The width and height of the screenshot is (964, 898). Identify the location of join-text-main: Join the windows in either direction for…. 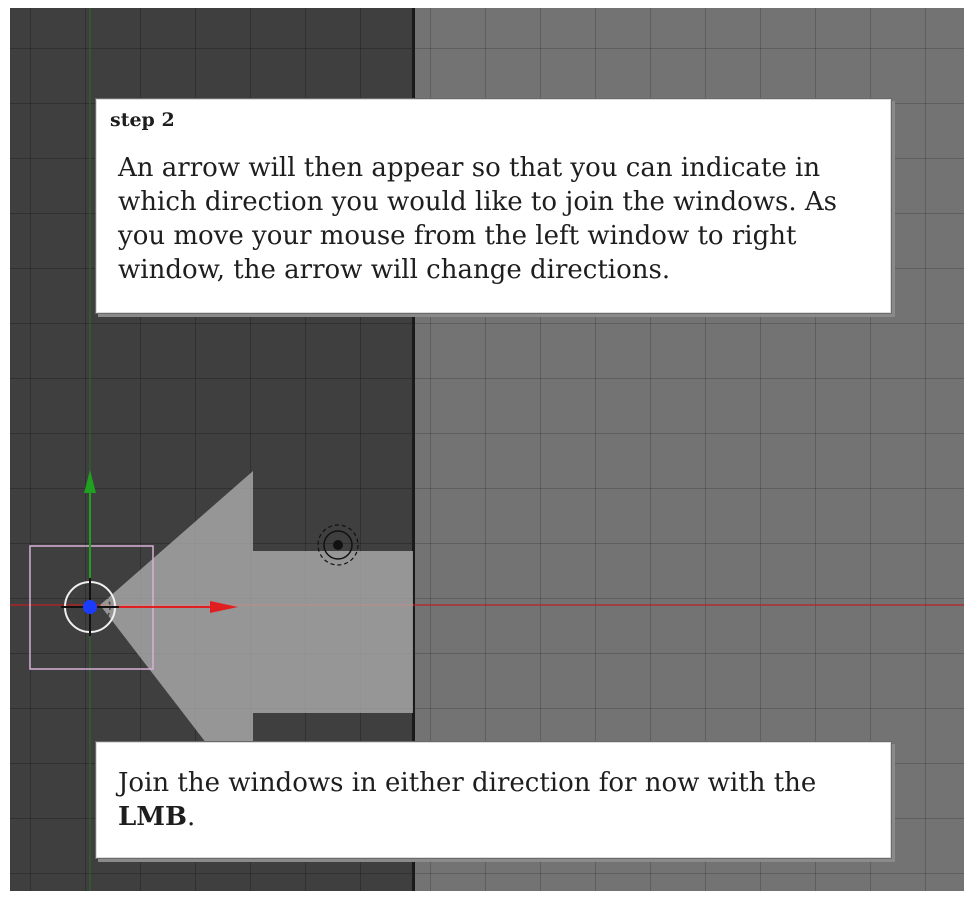
(467, 783).